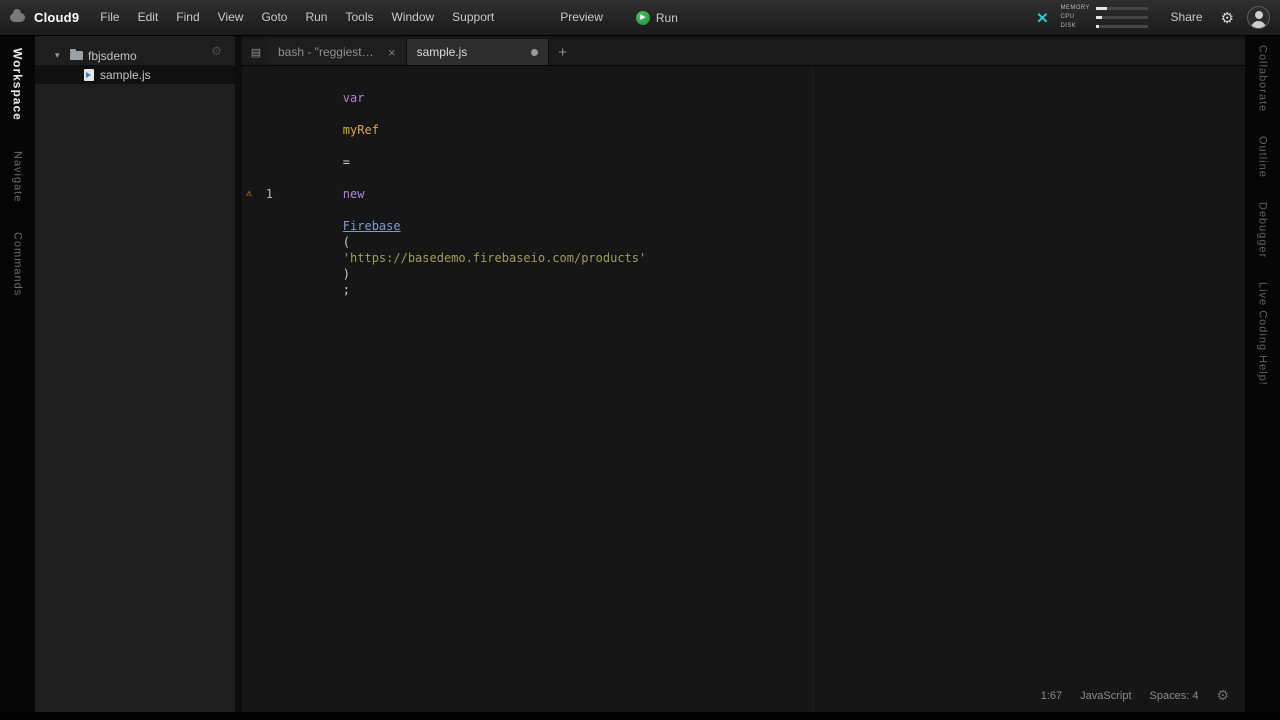 This screenshot has height=720, width=1280. I want to click on menu-run: Run, so click(316, 17).